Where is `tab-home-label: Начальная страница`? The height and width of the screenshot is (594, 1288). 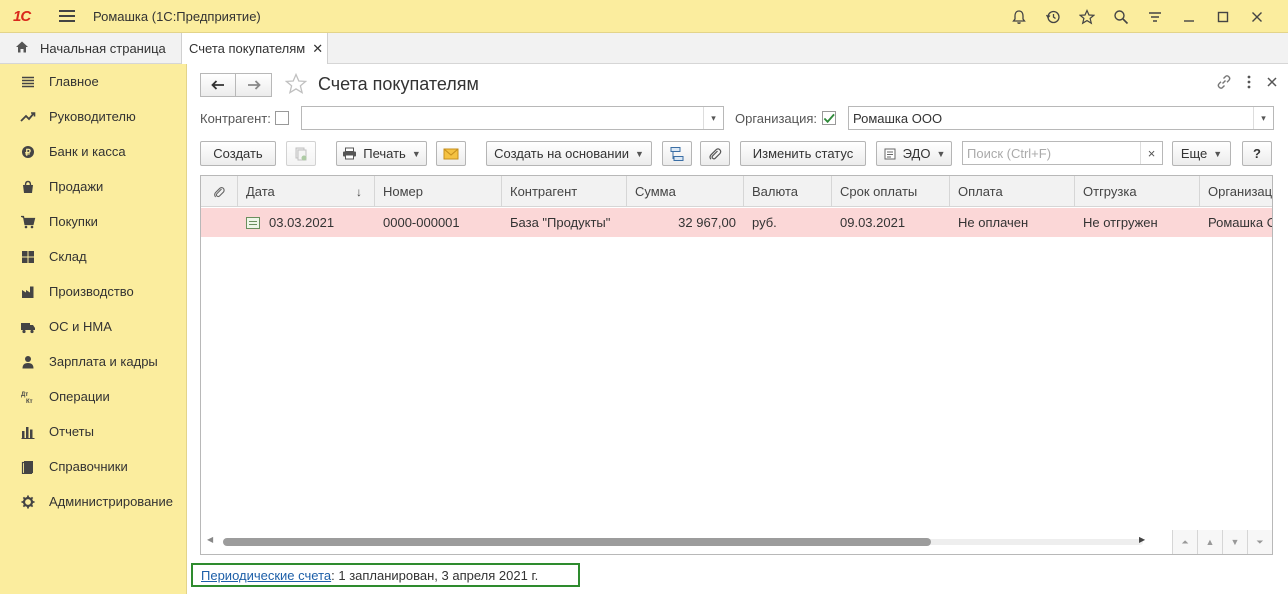
tab-home-label: Начальная страница is located at coordinates (103, 48).